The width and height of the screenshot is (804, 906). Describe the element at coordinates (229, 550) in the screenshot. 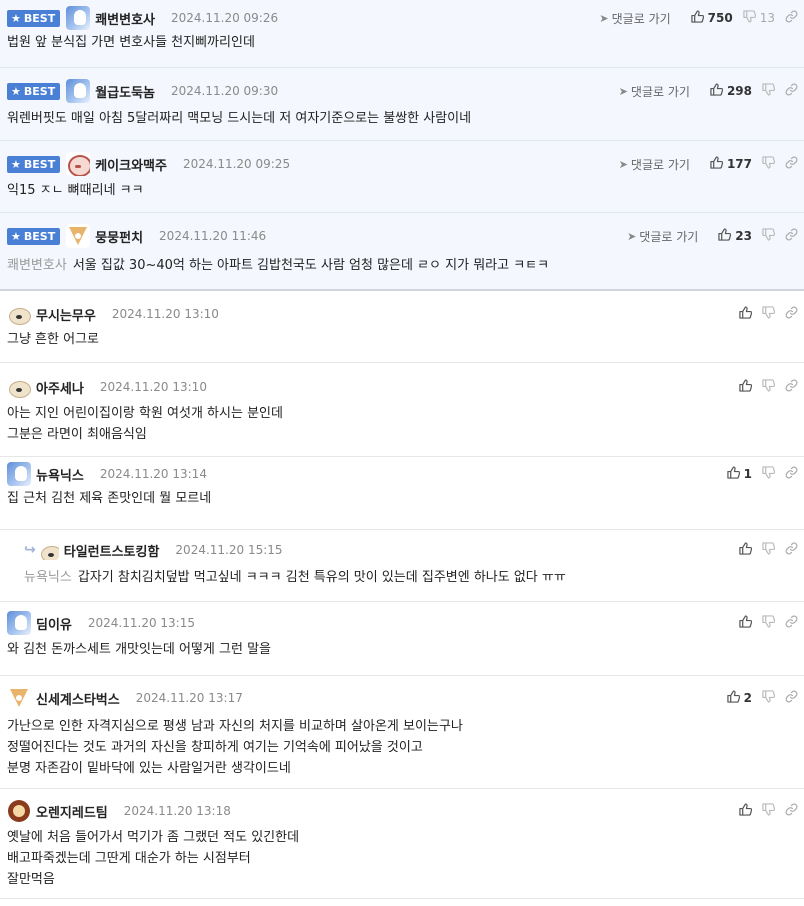

I see `comment-date: 2024.11.20 15:15` at that location.